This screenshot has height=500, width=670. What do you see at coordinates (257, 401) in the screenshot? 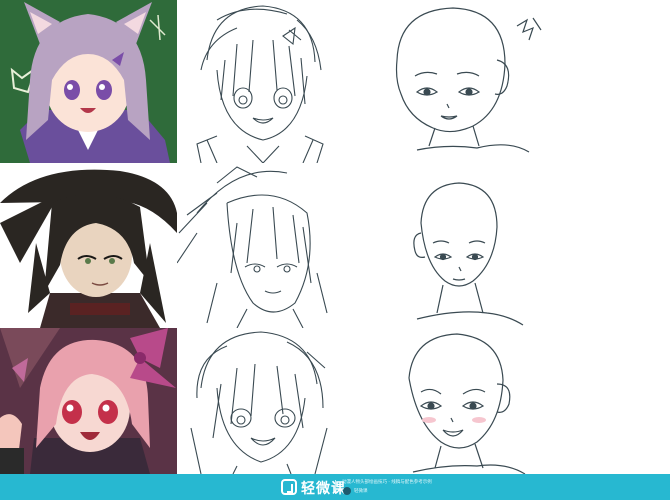
I see `short-hair-girl-sketch` at bounding box center [257, 401].